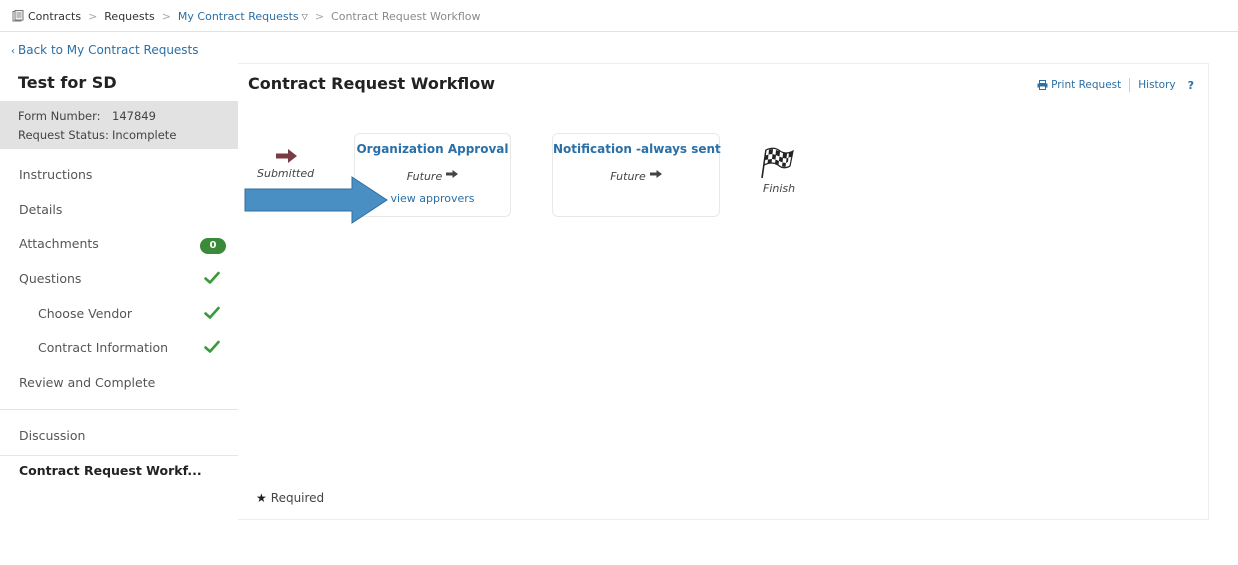  I want to click on workflow-step-notification: Notification -always sent Future, so click(636, 175).